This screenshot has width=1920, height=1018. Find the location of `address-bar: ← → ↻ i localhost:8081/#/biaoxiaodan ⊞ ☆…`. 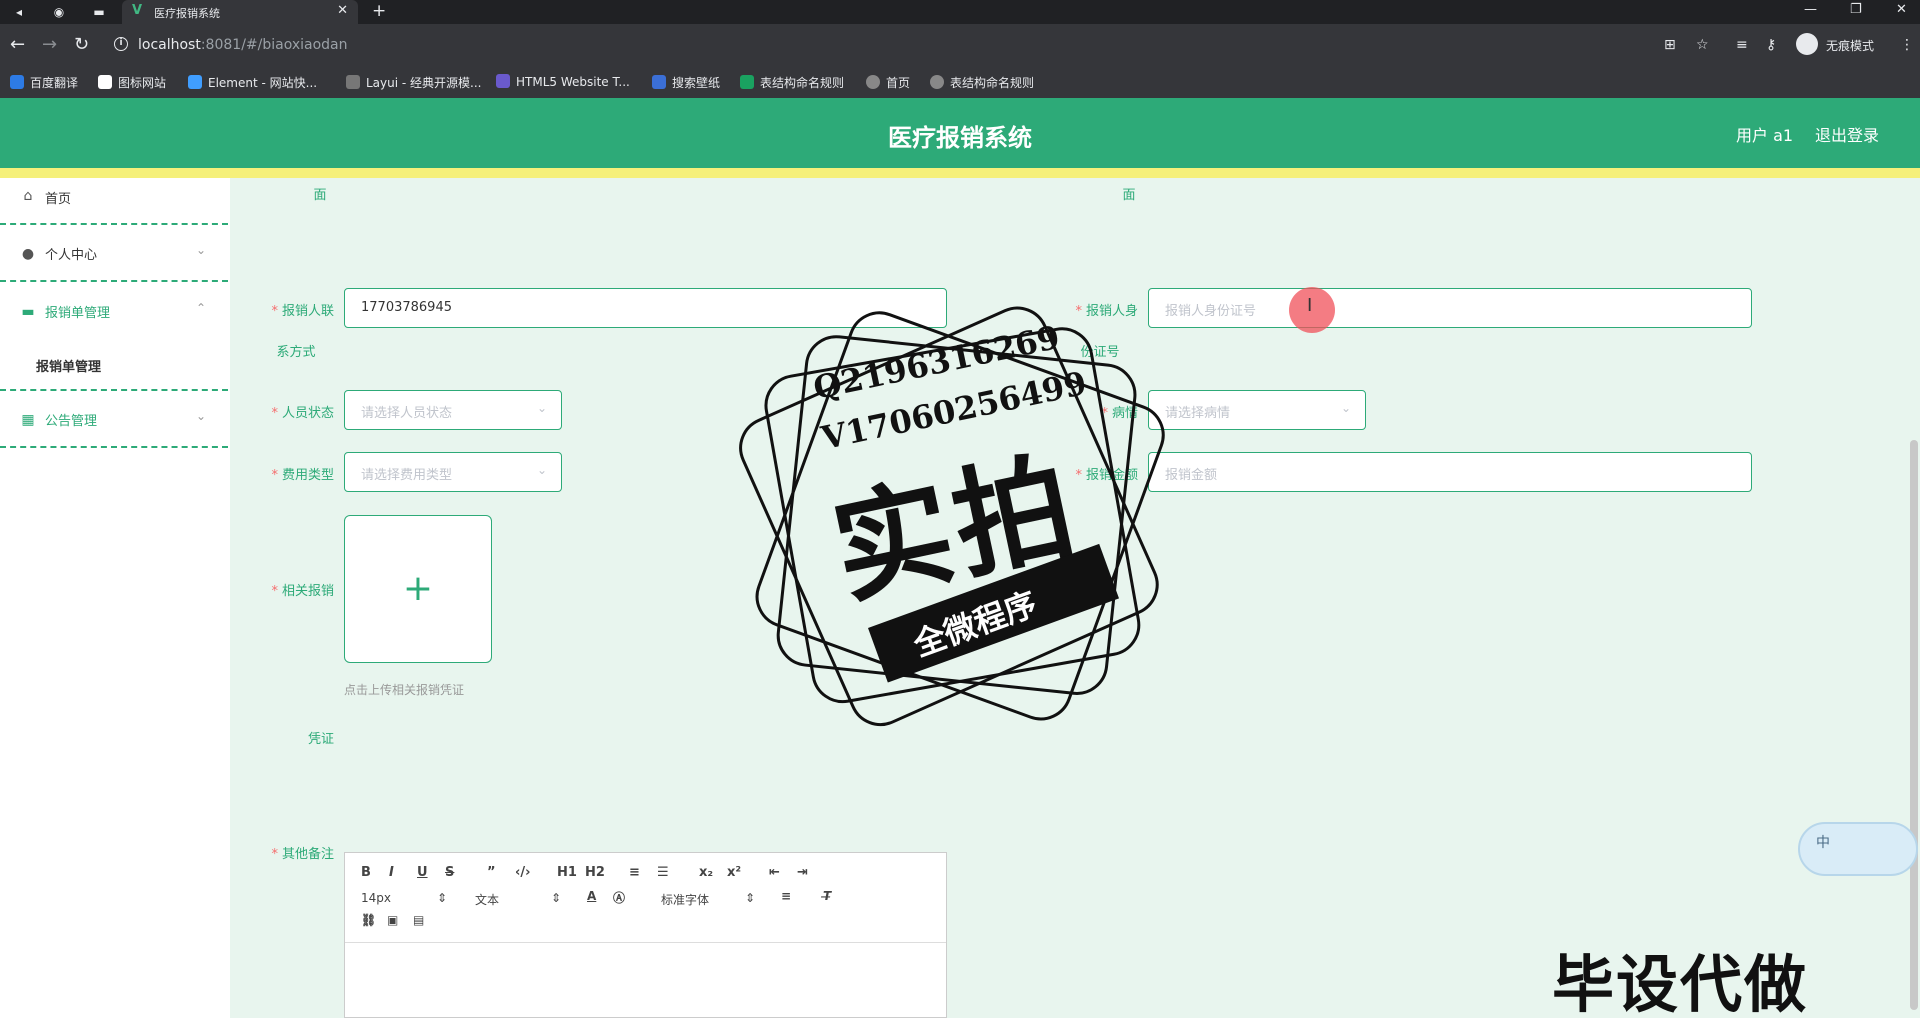

address-bar: ← → ↻ i localhost:8081/#/biaoxiaodan ⊞ ☆… is located at coordinates (960, 45).